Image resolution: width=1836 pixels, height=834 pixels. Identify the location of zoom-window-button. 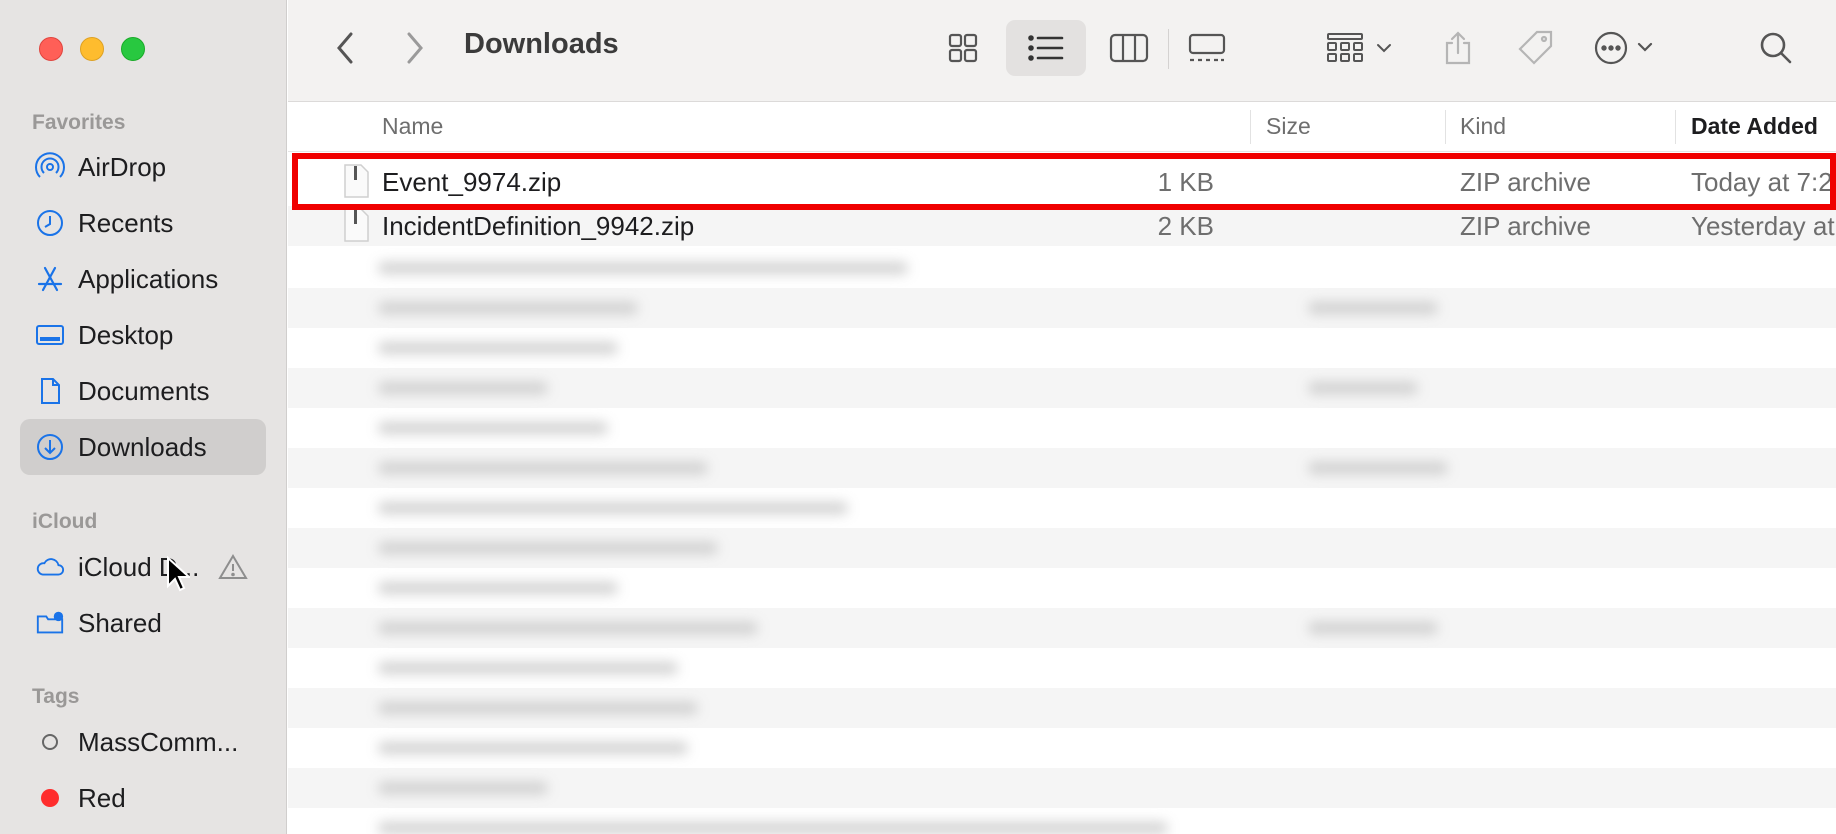
(133, 49).